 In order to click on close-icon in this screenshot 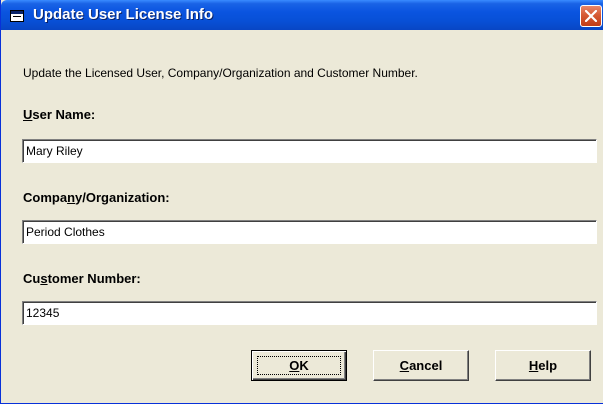, I will do `click(591, 16)`.